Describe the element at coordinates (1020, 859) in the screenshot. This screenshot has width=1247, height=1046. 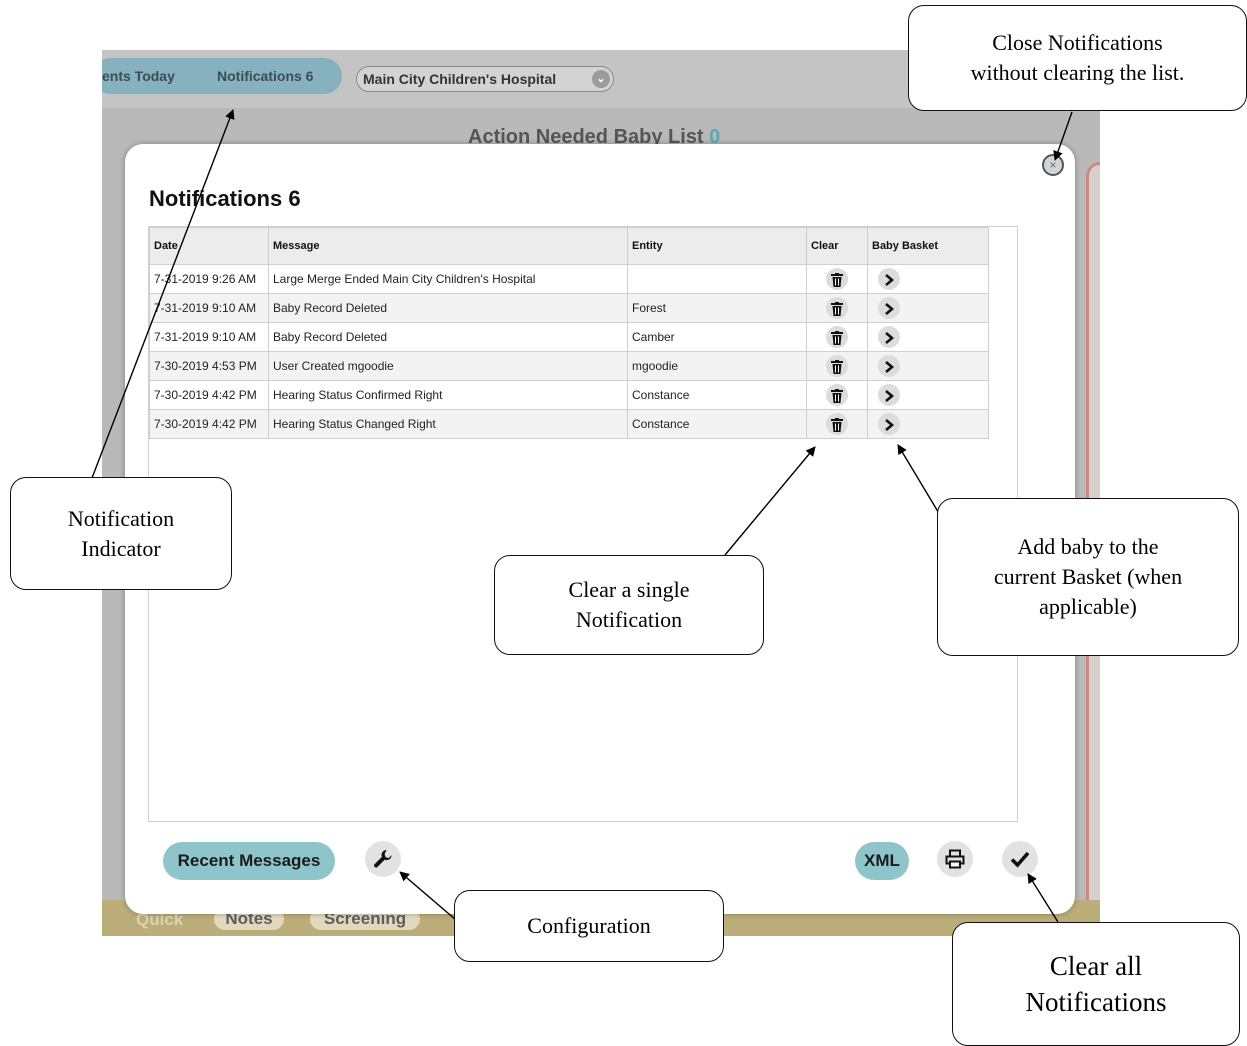
I see `check-icon` at that location.